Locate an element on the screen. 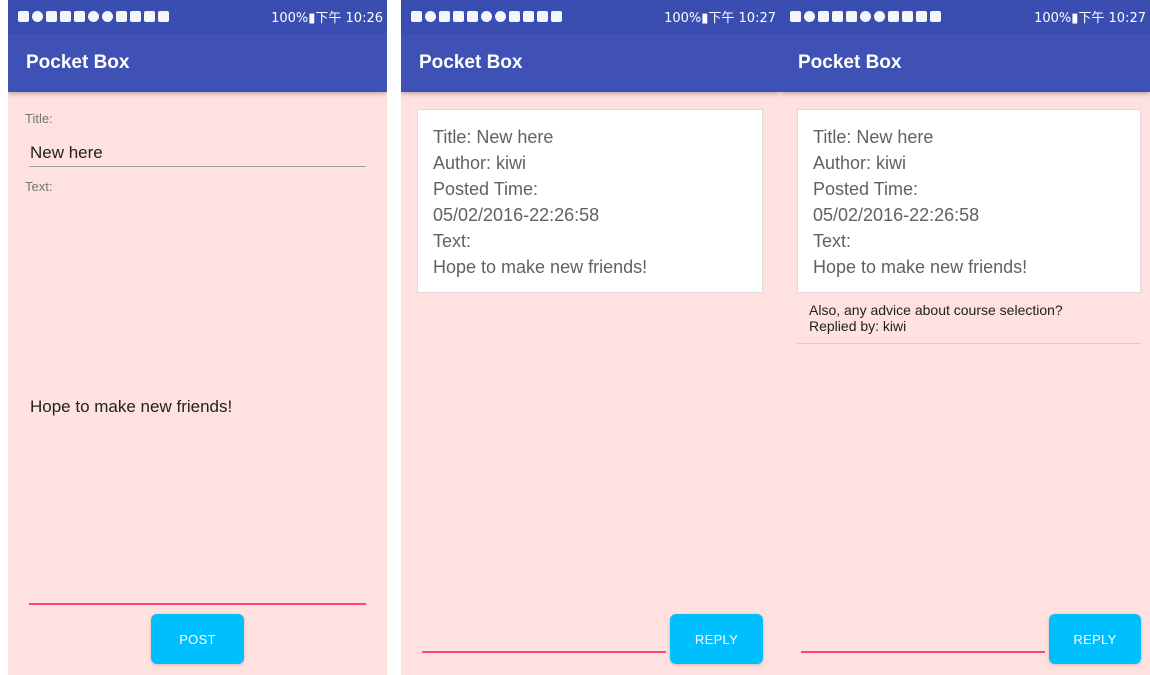 This screenshot has width=1150, height=675. title-input: New here is located at coordinates (66, 153).